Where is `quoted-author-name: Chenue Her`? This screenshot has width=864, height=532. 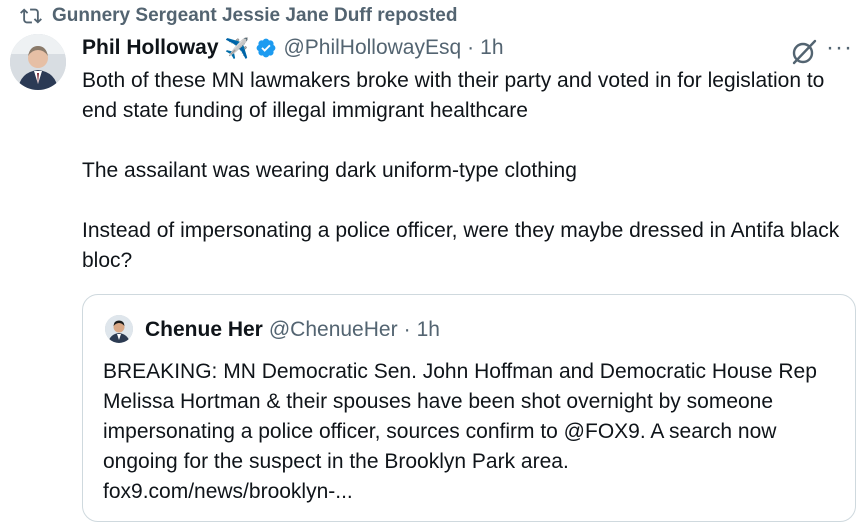
quoted-author-name: Chenue Her is located at coordinates (204, 330).